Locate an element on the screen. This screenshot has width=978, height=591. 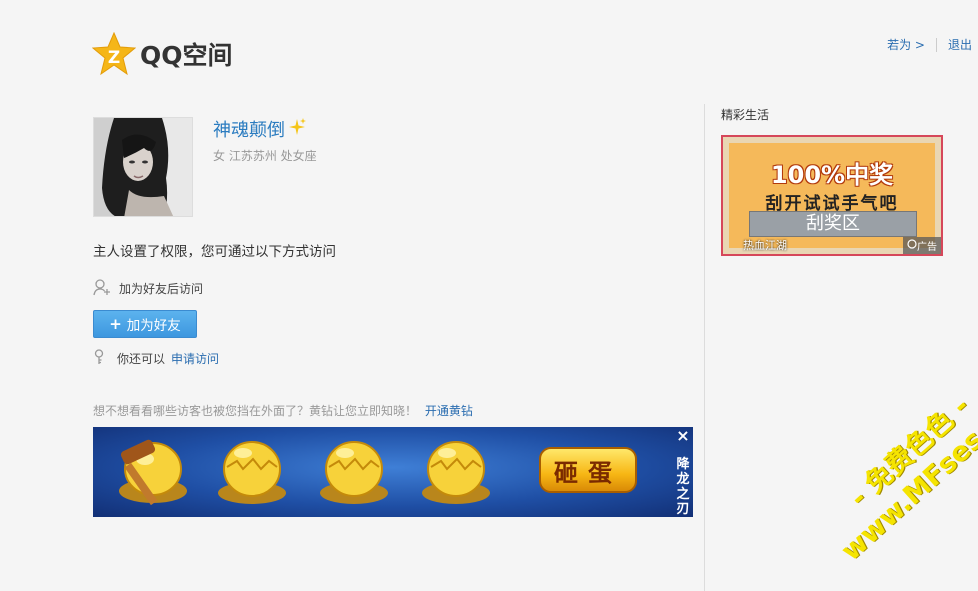
friend-access-row: 加为好友后访问 is located at coordinates (148, 288).